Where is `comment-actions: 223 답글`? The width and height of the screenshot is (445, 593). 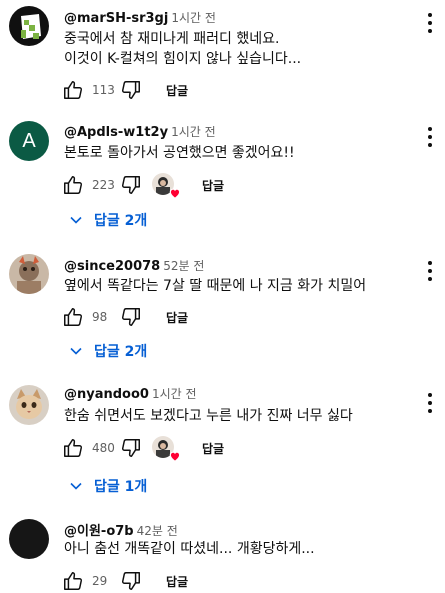
comment-actions: 223 답글 is located at coordinates (143, 186).